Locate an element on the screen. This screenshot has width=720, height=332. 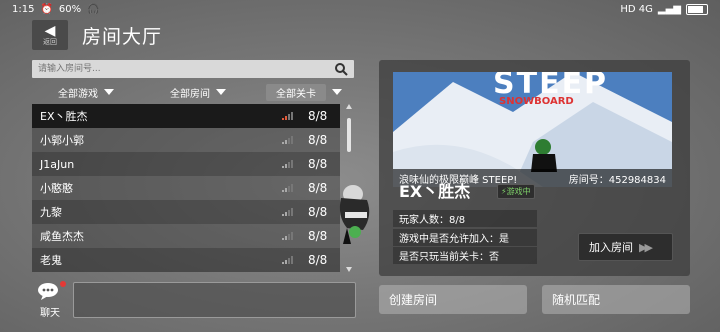
create-room-button: 创建房间 is located at coordinates (453, 299).